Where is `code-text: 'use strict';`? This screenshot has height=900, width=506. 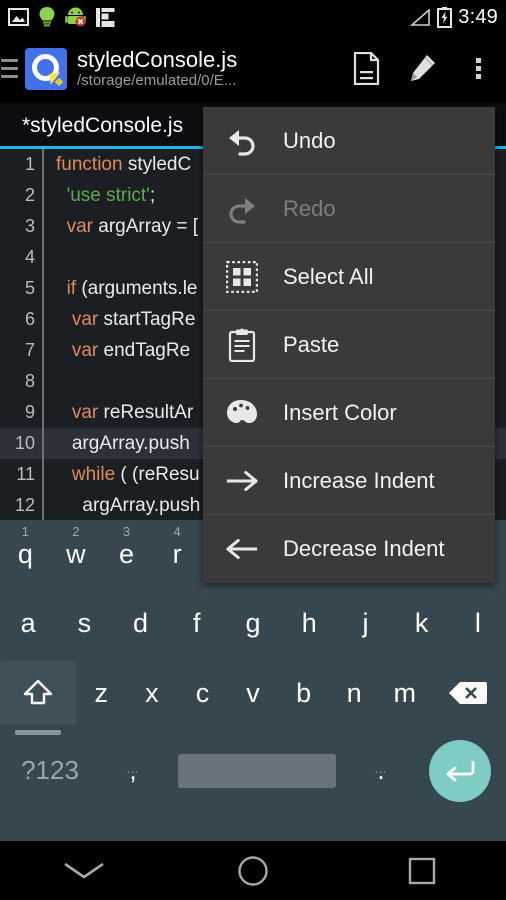
code-text: 'use strict'; is located at coordinates (100, 195).